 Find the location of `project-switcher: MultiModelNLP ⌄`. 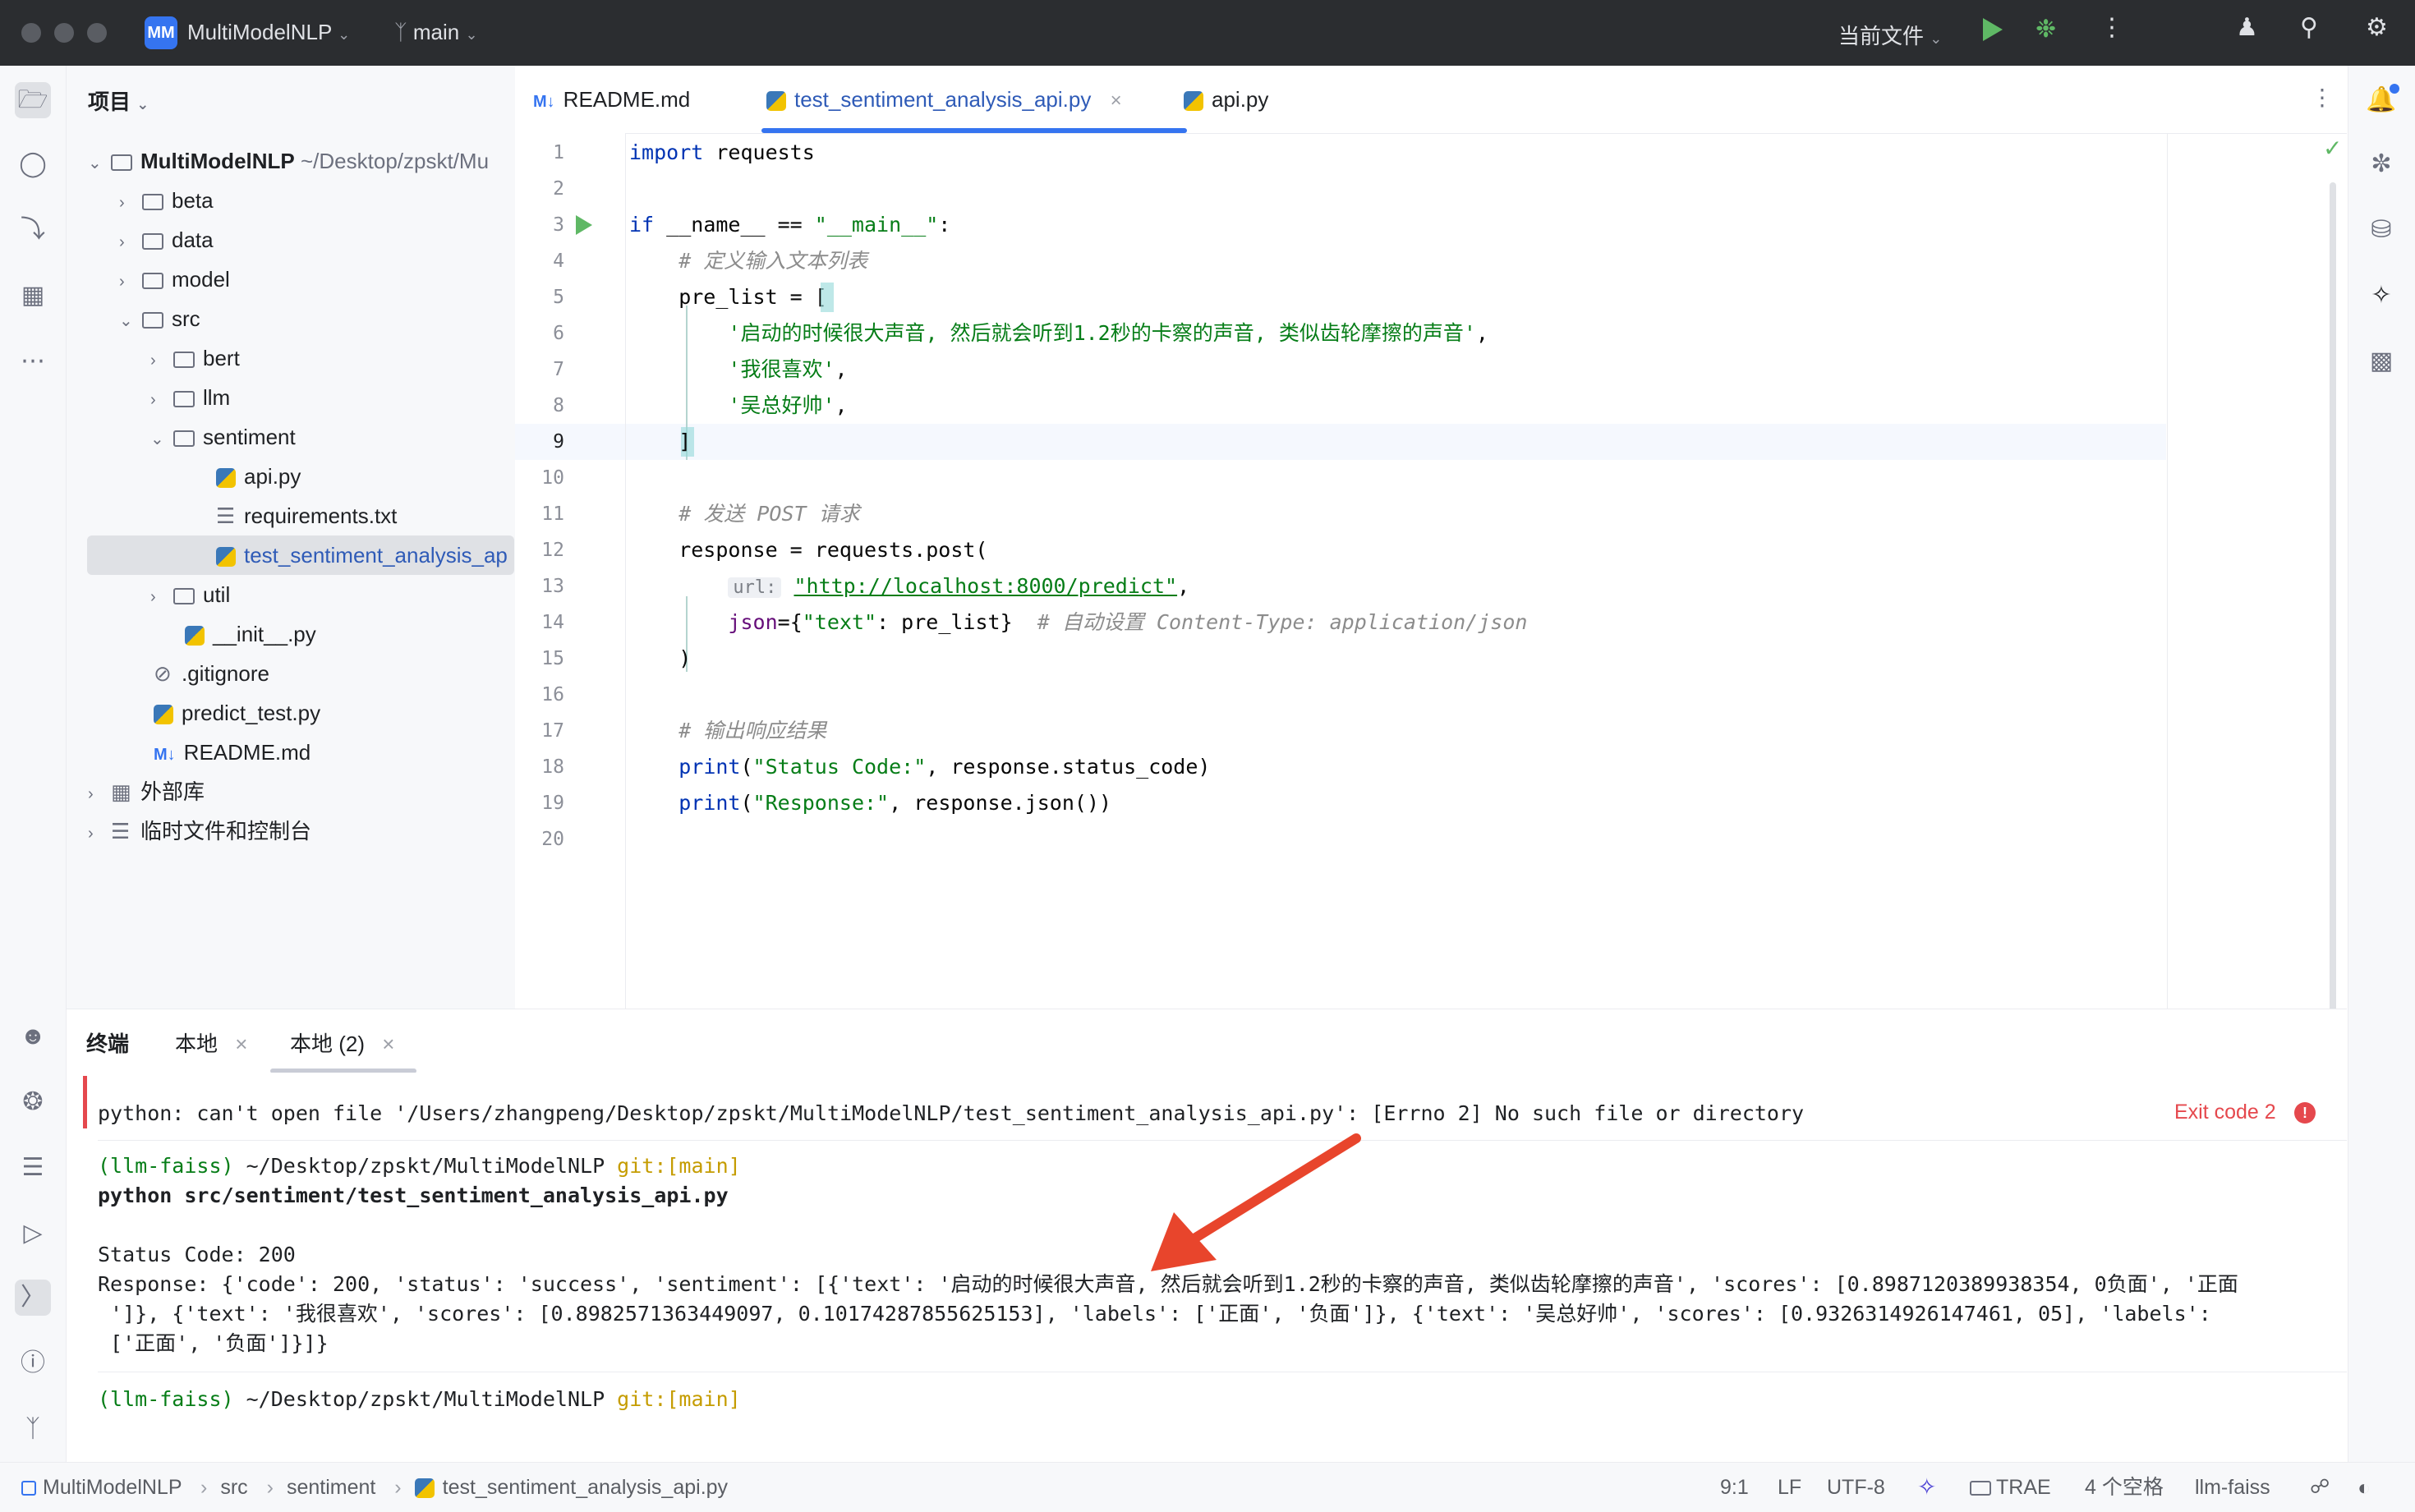

project-switcher: MultiModelNLP ⌄ is located at coordinates (268, 32).